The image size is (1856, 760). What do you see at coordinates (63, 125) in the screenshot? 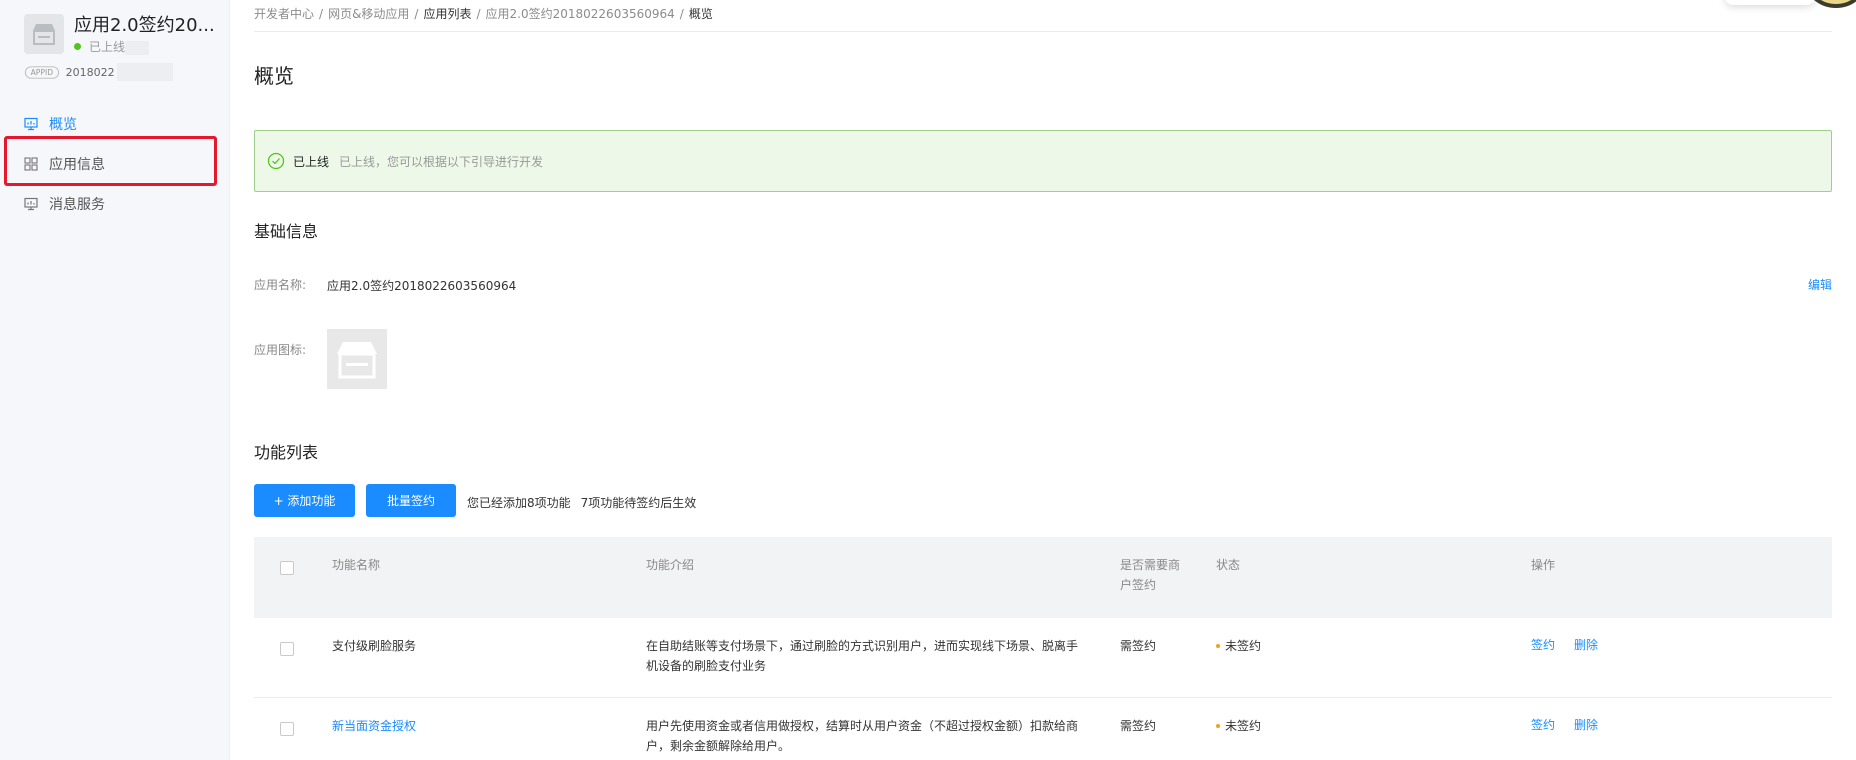
I see `sidebar-item-label: 概览` at bounding box center [63, 125].